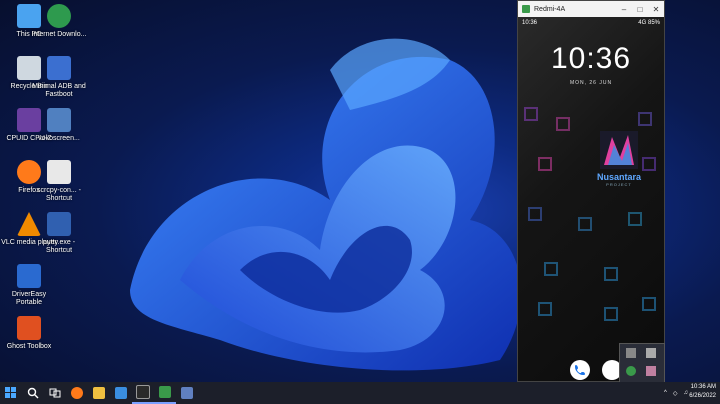 The width and height of the screenshot is (720, 404). Describe the element at coordinates (703, 387) in the screenshot. I see `taskbar-time: 10:36 AM` at that location.